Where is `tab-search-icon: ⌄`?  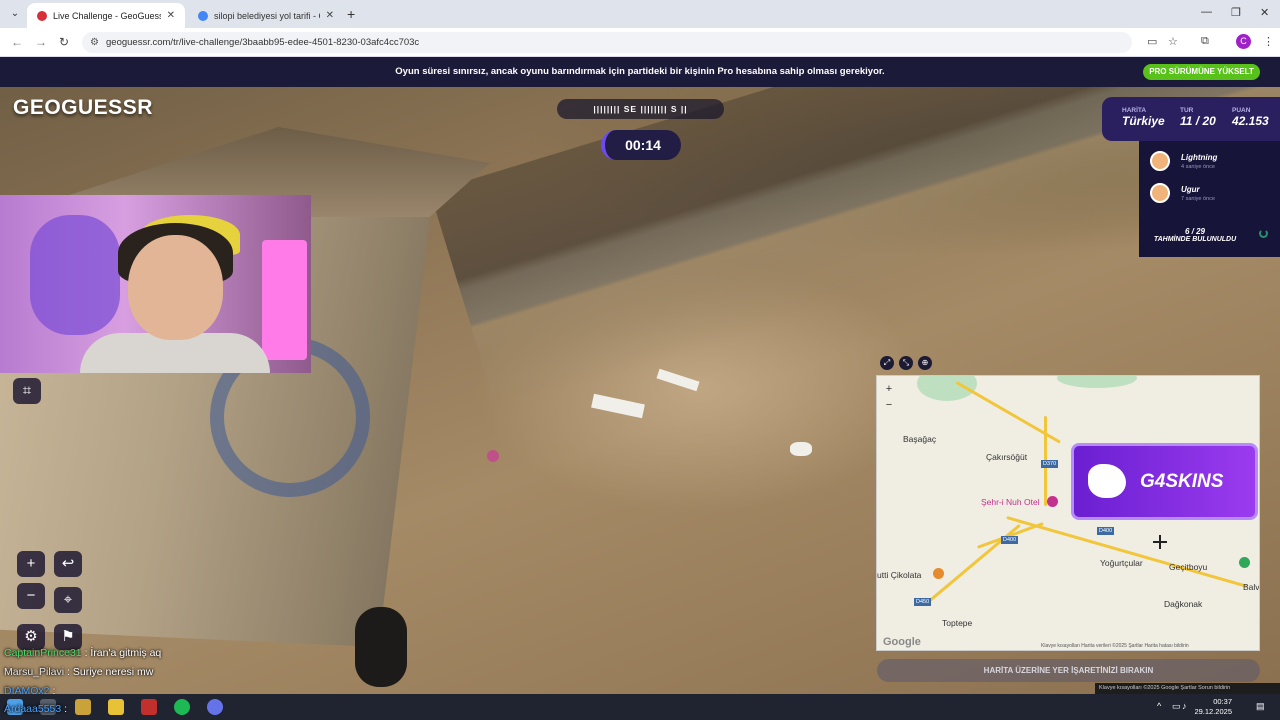 tab-search-icon: ⌄ is located at coordinates (15, 14).